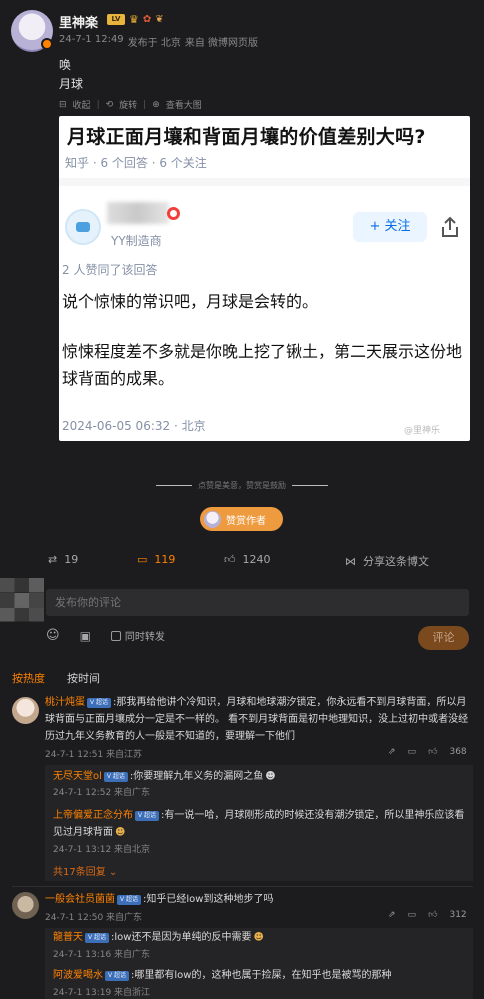 This screenshot has height=999, width=484. Describe the element at coordinates (28, 678) in the screenshot. I see `sort-by-hot-tab: 按热度` at that location.